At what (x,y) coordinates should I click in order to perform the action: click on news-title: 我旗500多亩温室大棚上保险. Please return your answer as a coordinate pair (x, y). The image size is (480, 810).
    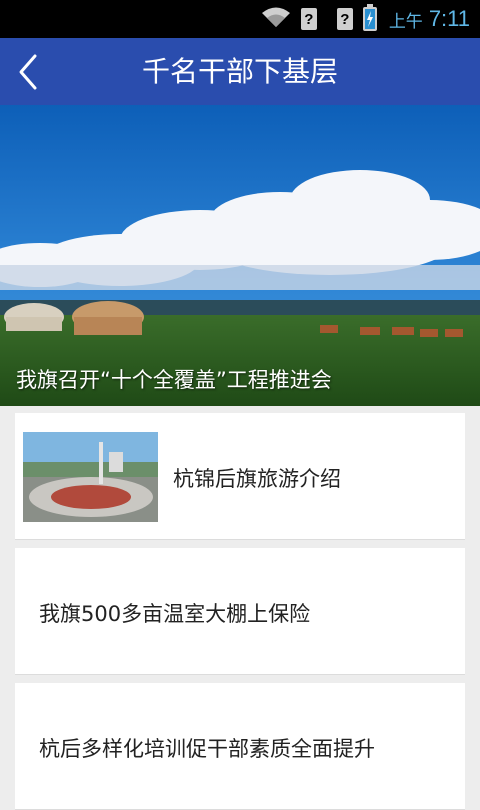
    Looking at the image, I should click on (175, 614).